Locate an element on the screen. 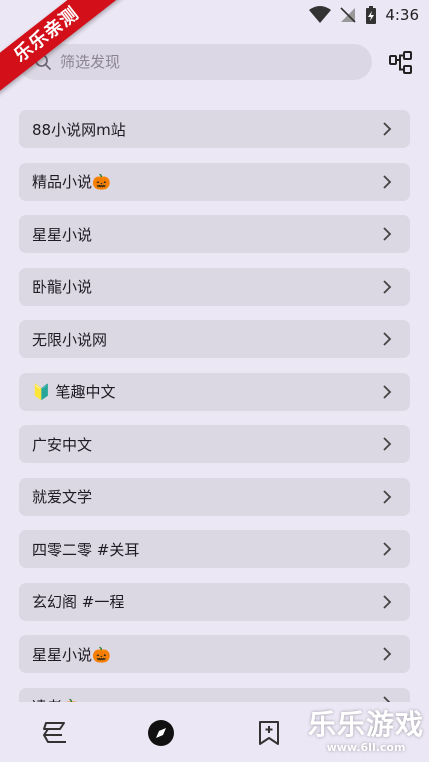  battery-charging-icon is located at coordinates (371, 15).